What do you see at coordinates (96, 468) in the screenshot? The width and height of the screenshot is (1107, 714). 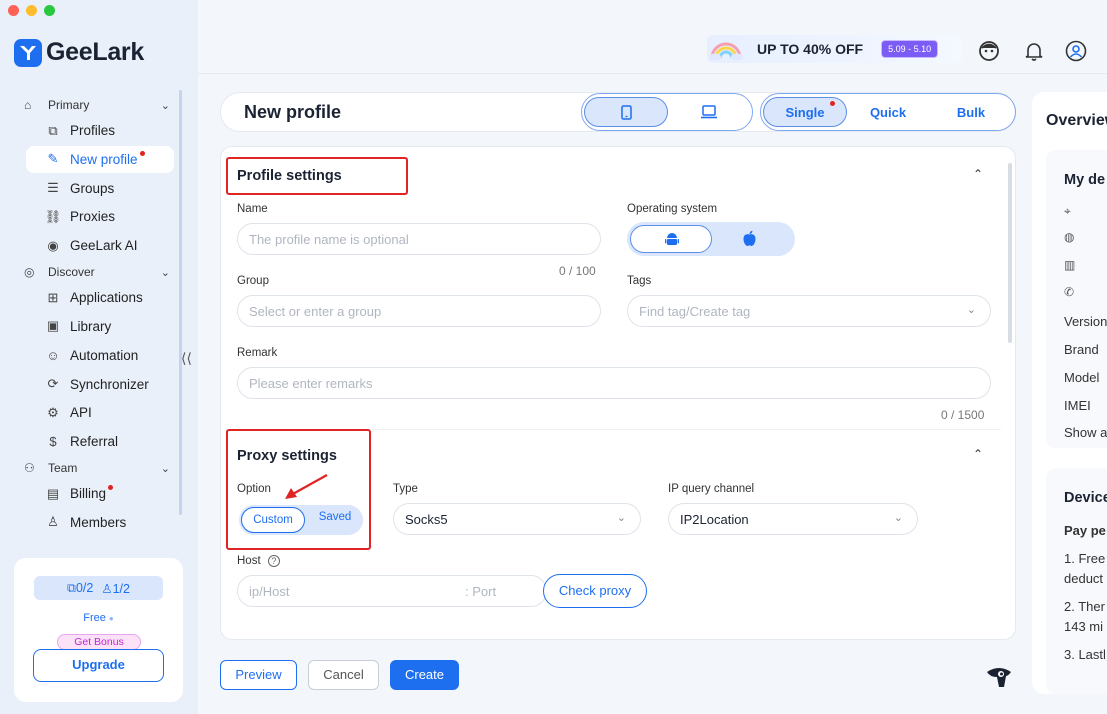 I see `nav-group-team: ⚇ Team ⌄` at bounding box center [96, 468].